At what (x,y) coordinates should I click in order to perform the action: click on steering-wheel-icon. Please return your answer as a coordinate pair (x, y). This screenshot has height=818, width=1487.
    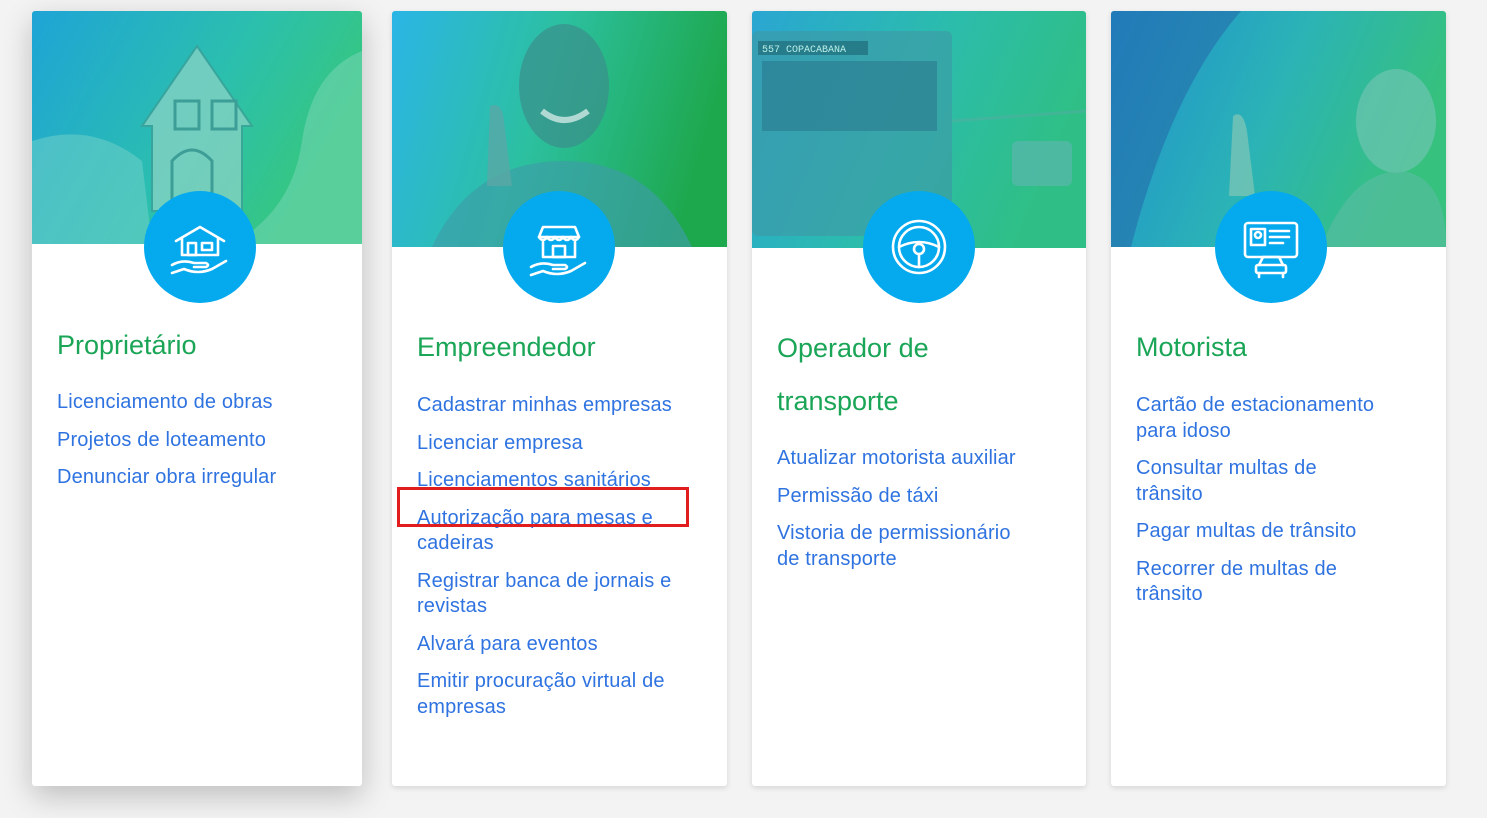
    Looking at the image, I should click on (919, 247).